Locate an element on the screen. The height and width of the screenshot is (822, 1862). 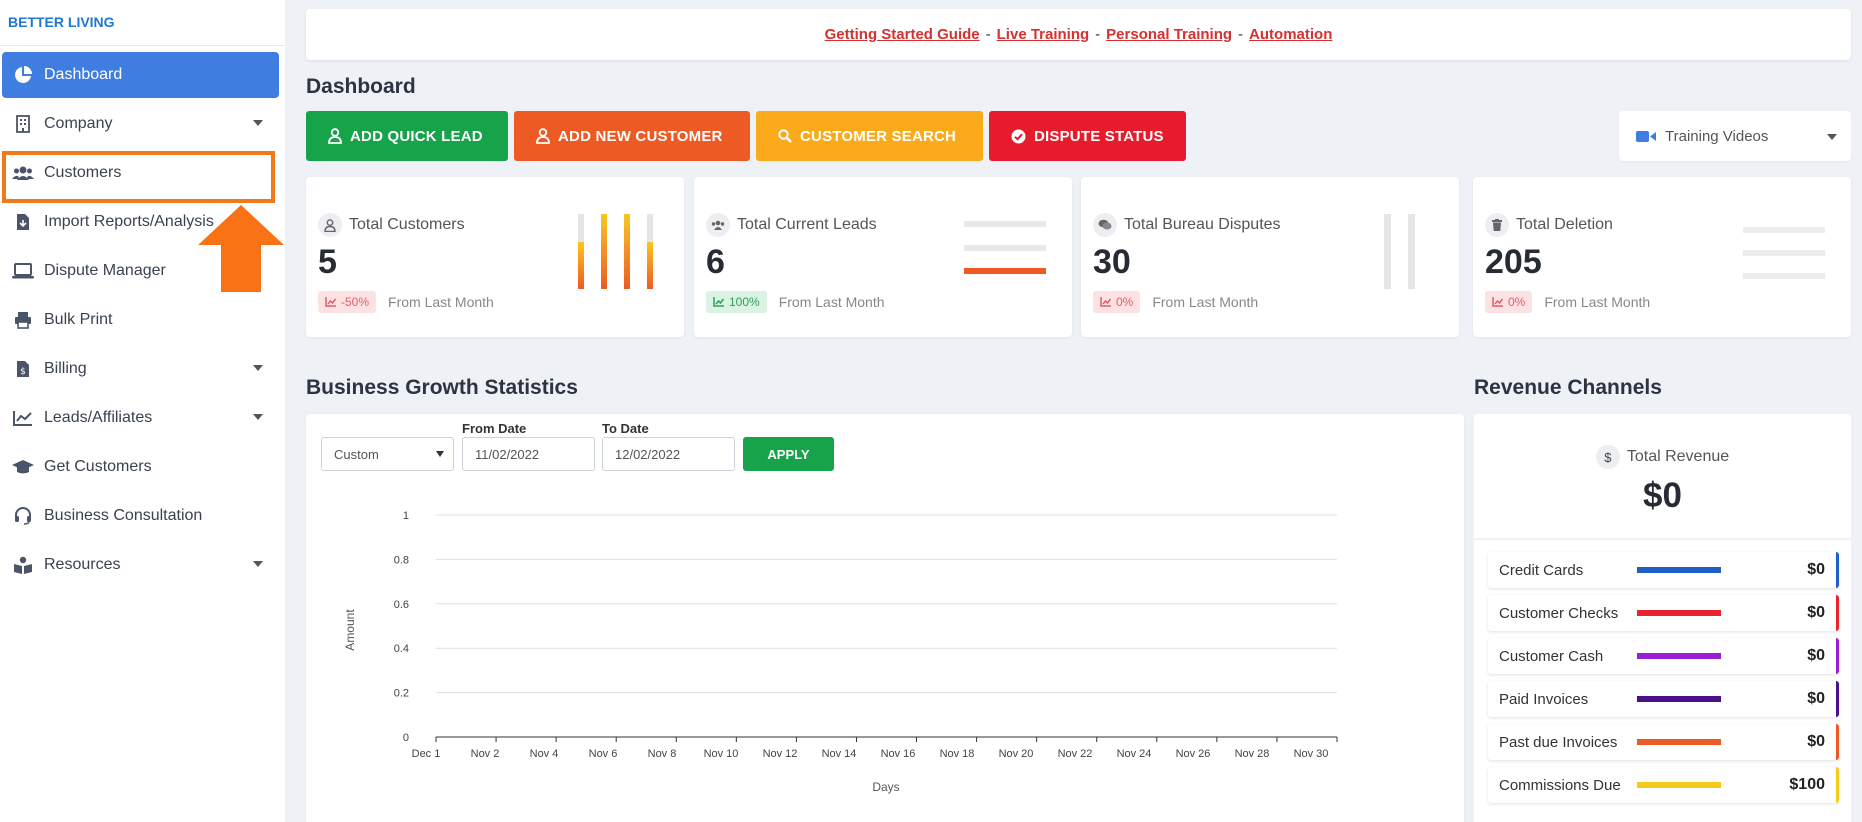
training-videos-value: Training Videos is located at coordinates (1717, 136).